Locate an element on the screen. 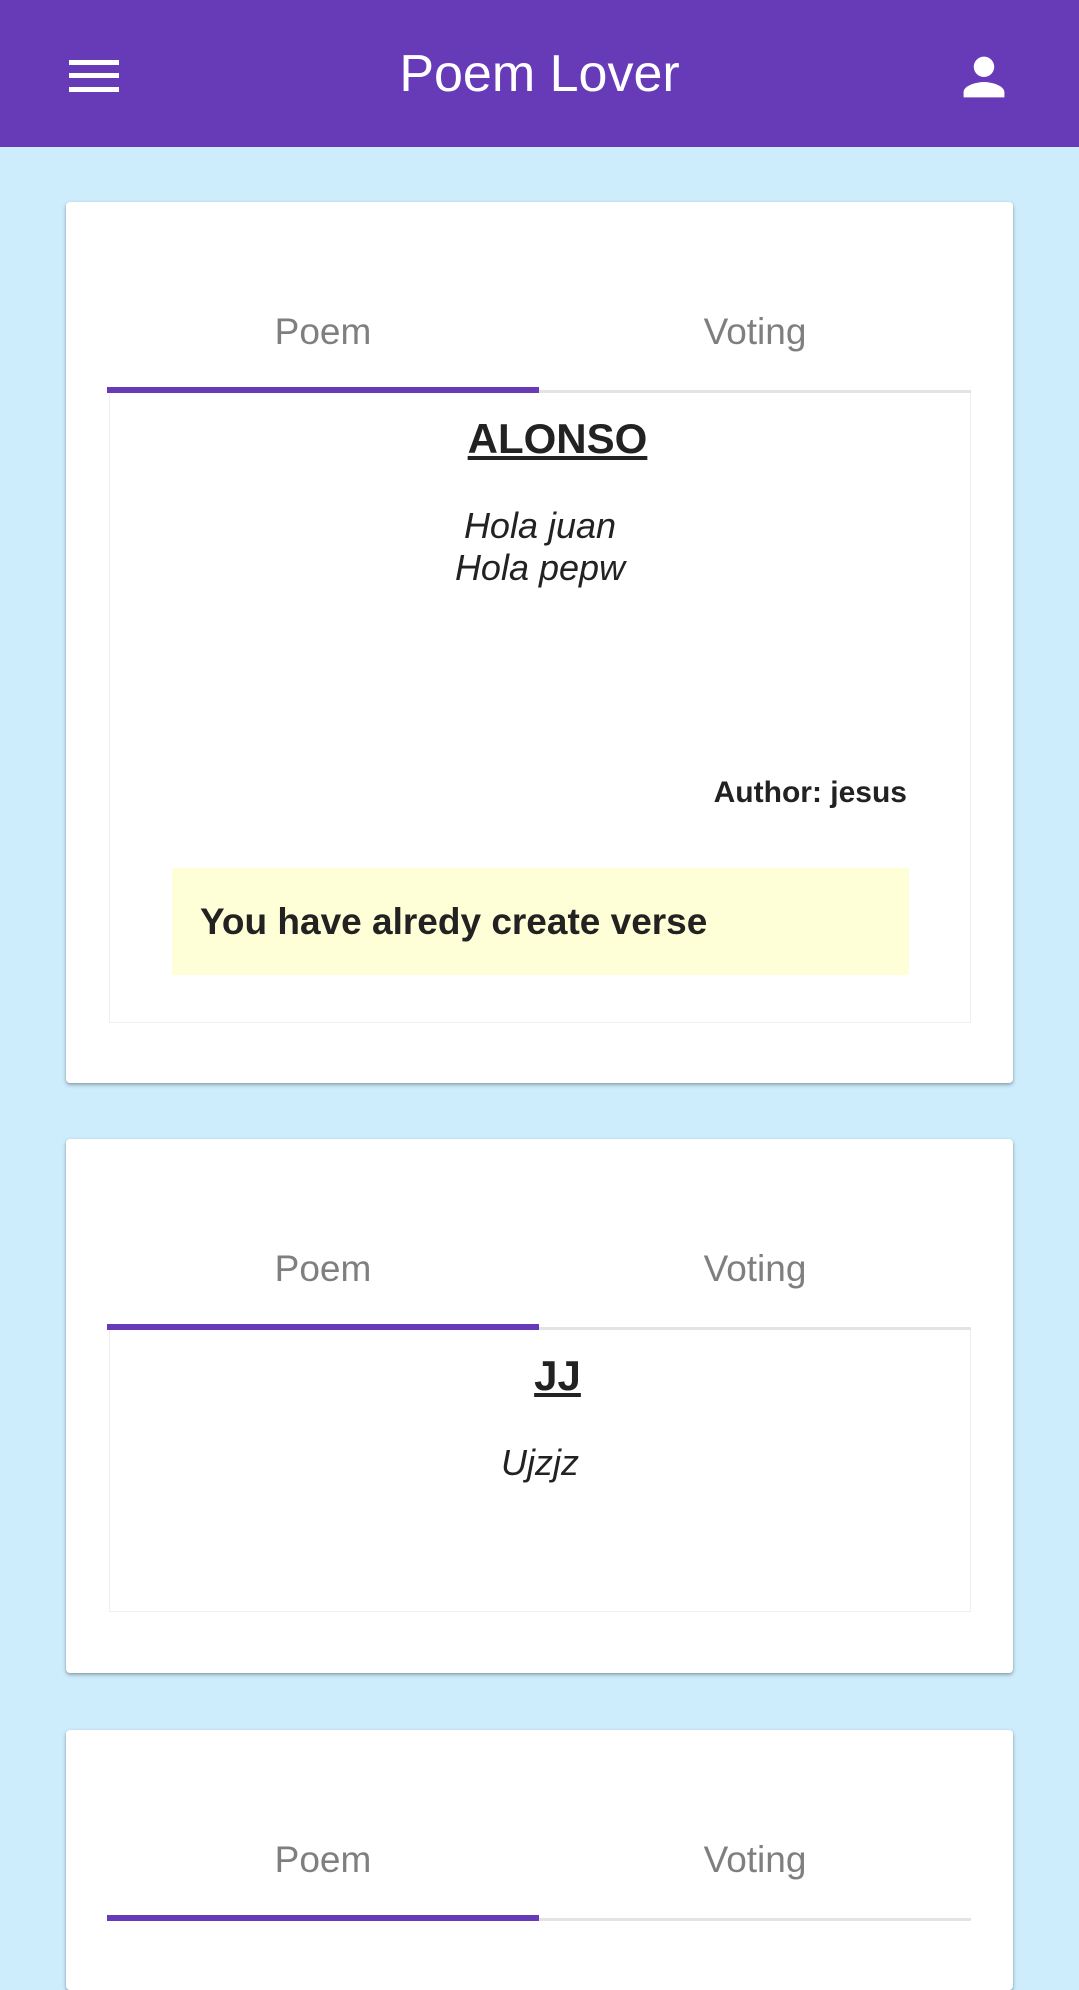 The height and width of the screenshot is (1990, 1079). app-title: Poem Lover is located at coordinates (539, 74).